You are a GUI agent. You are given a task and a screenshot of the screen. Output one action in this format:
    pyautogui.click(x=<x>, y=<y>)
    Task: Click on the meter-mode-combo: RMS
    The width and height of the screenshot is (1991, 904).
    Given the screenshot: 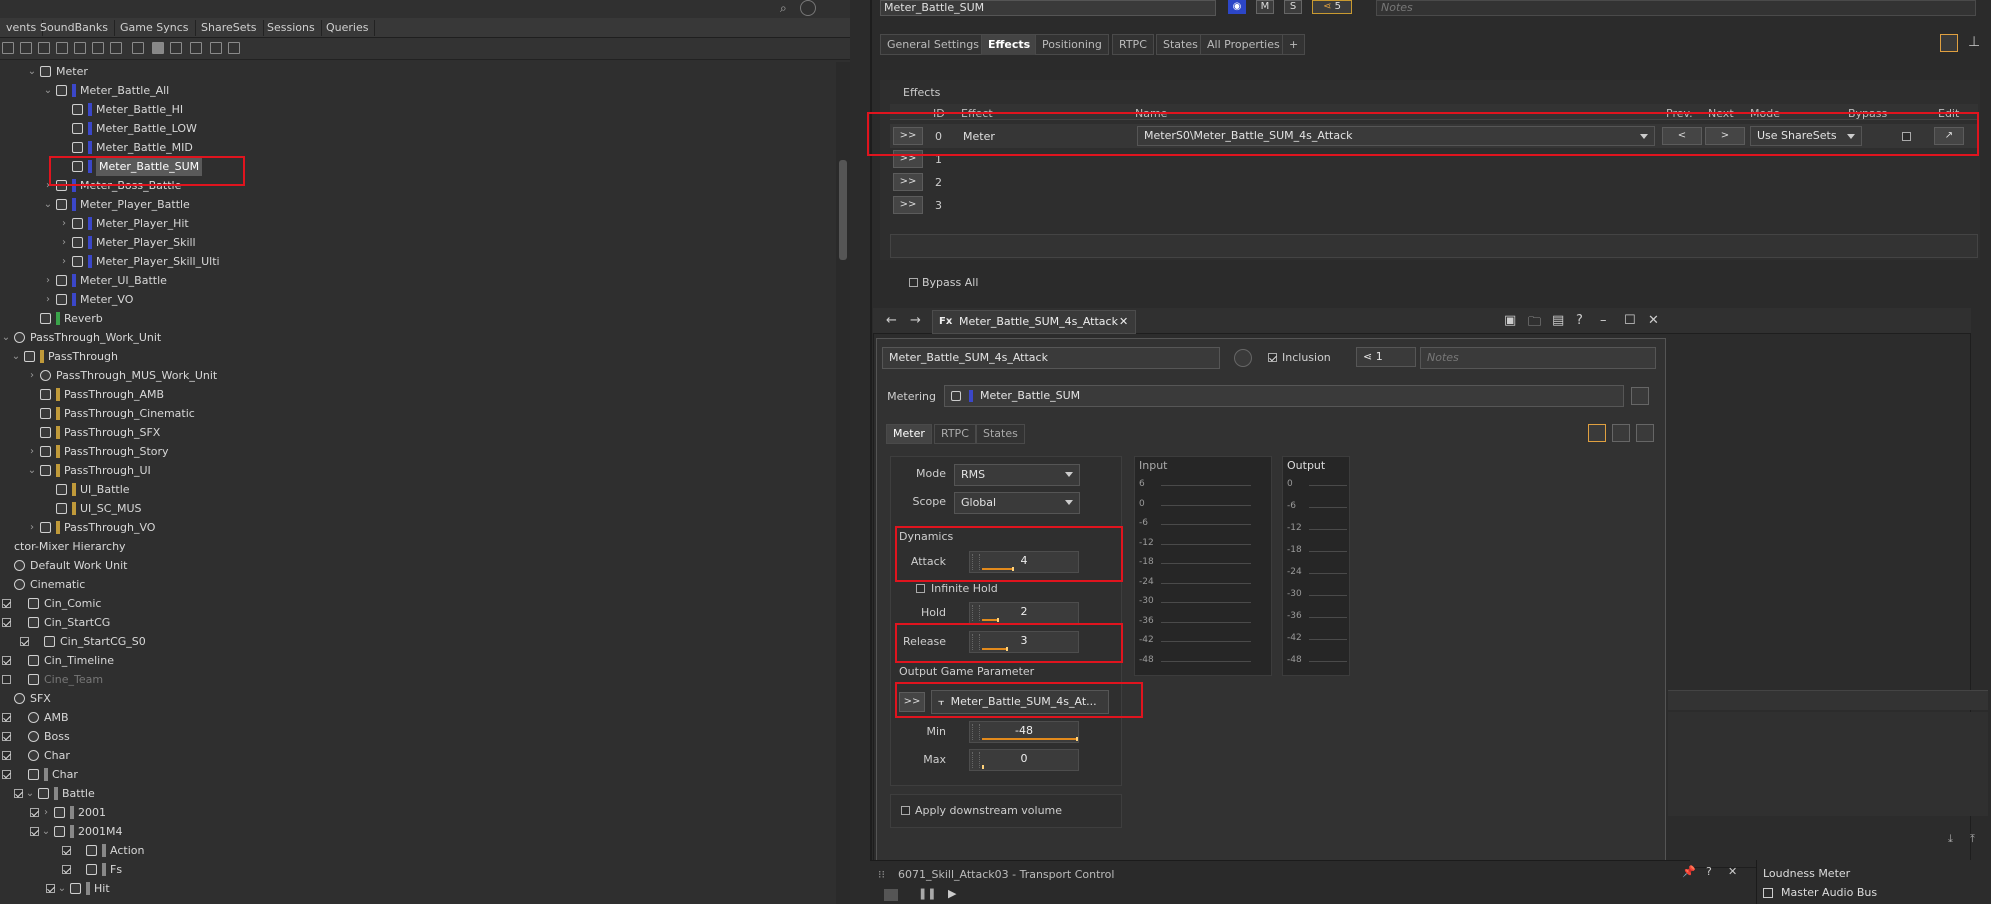 What is the action you would take?
    pyautogui.click(x=1017, y=475)
    